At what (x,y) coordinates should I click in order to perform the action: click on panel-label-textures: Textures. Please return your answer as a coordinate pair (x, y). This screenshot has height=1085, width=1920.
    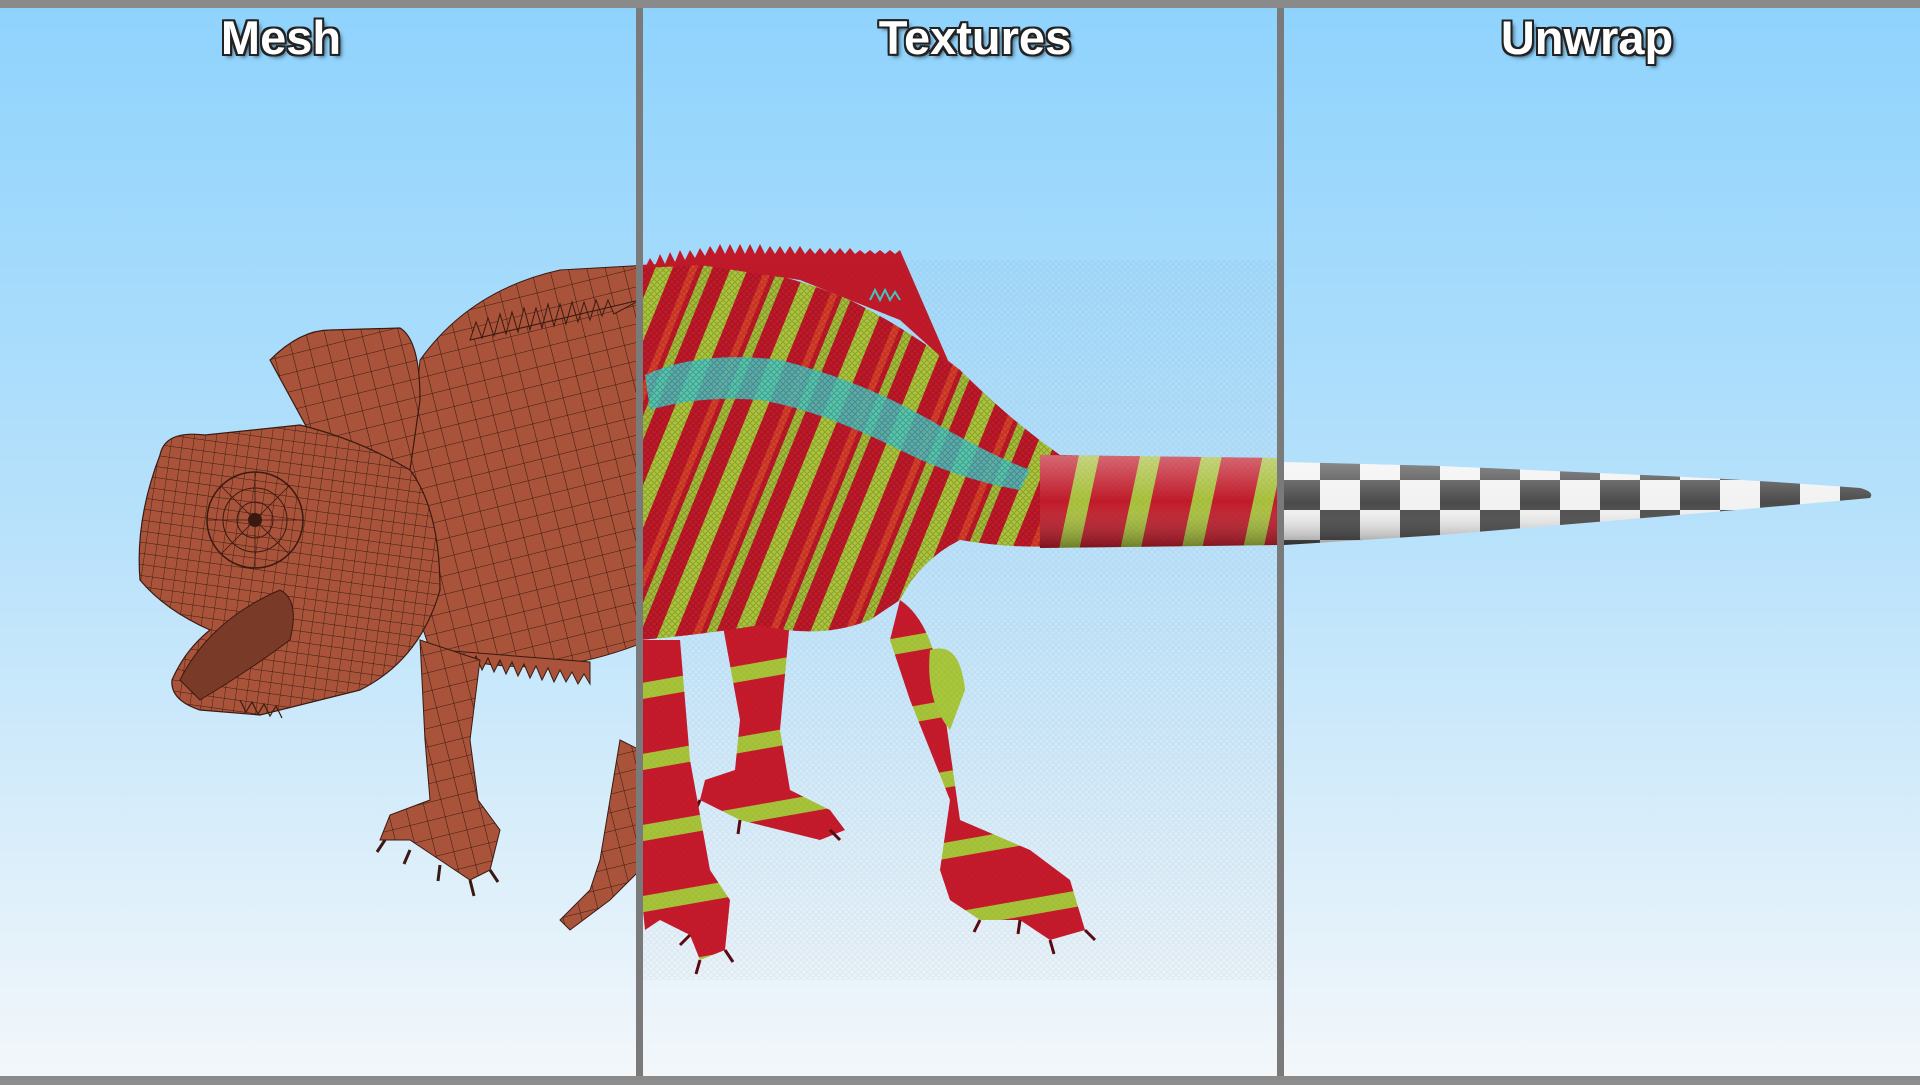
    Looking at the image, I should click on (975, 37).